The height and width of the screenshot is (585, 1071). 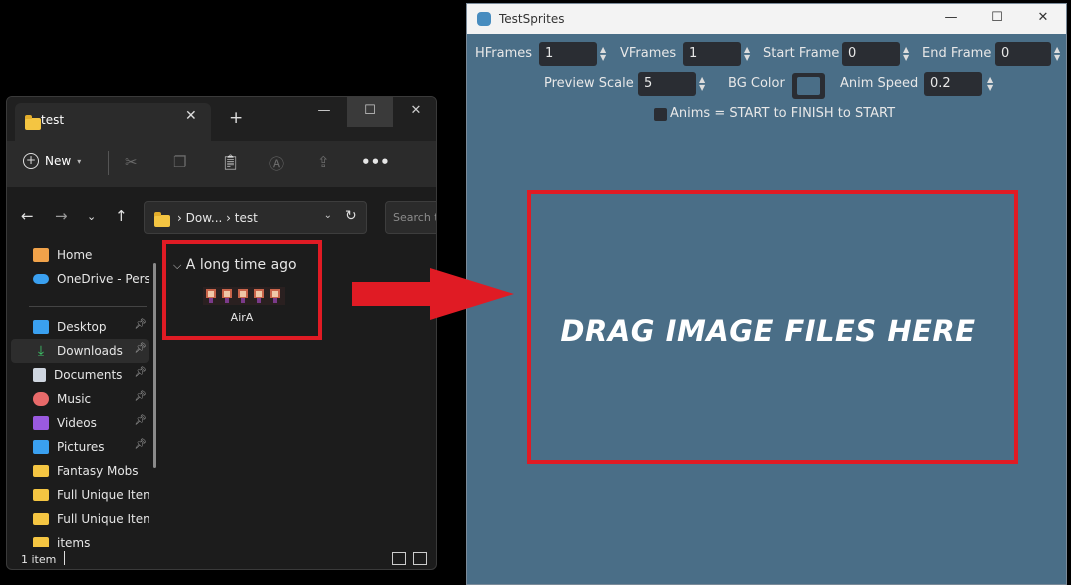 I want to click on sidebar-item-home: Home, so click(x=80, y=255).